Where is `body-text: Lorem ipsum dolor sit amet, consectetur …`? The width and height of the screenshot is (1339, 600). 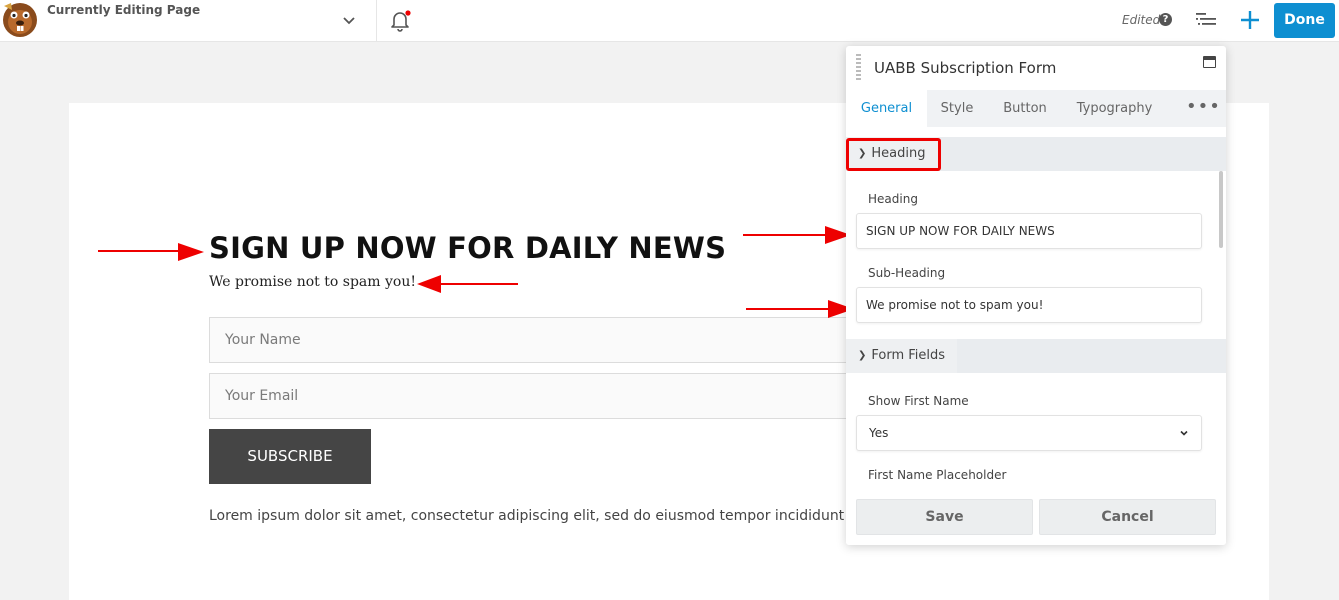 body-text: Lorem ipsum dolor sit amet, consectetur … is located at coordinates (527, 516).